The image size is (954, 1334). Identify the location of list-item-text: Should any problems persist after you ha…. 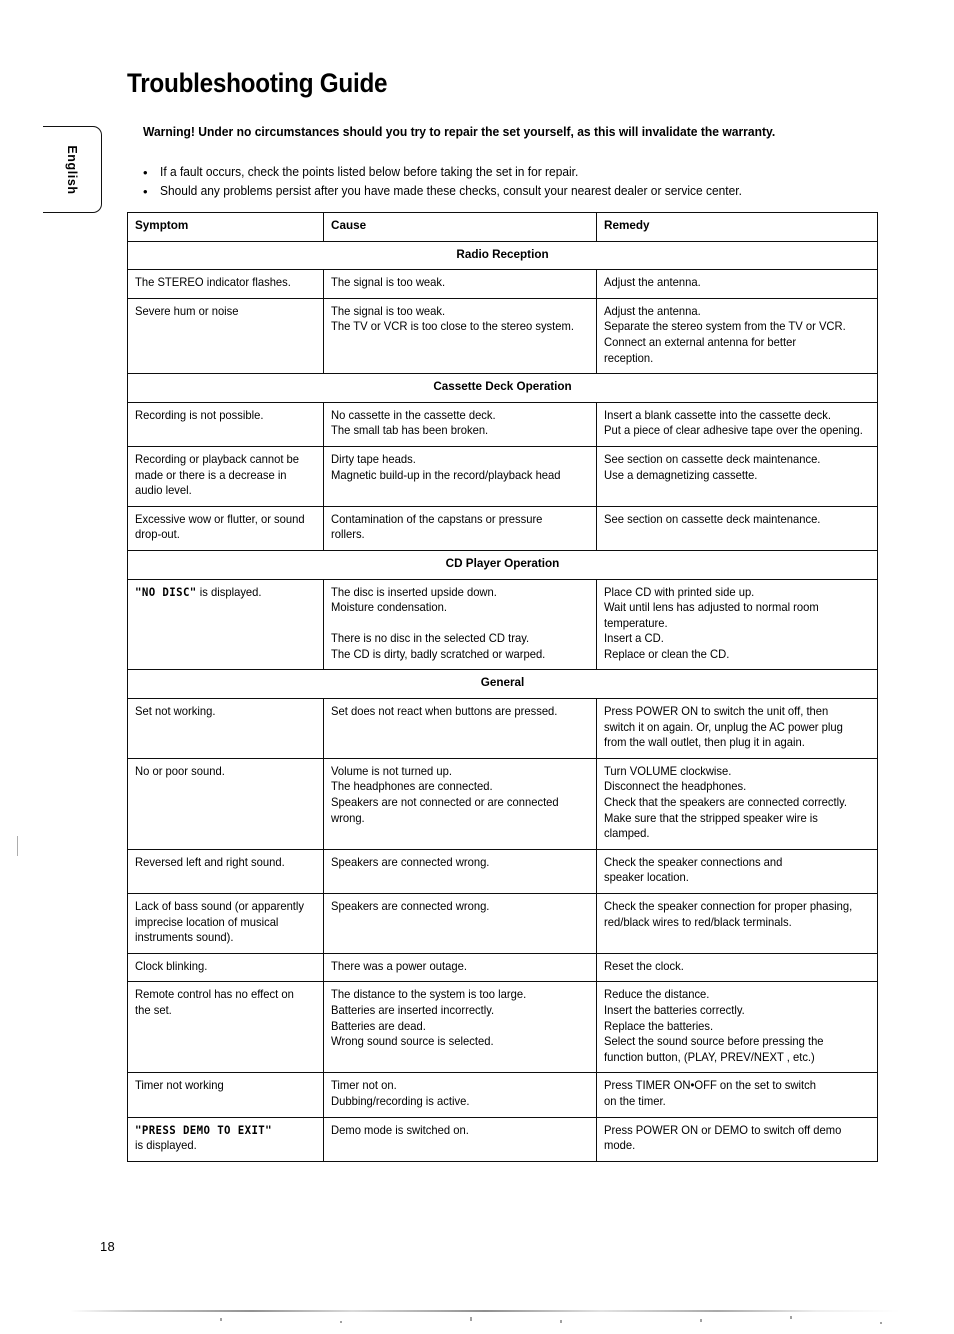
(451, 191).